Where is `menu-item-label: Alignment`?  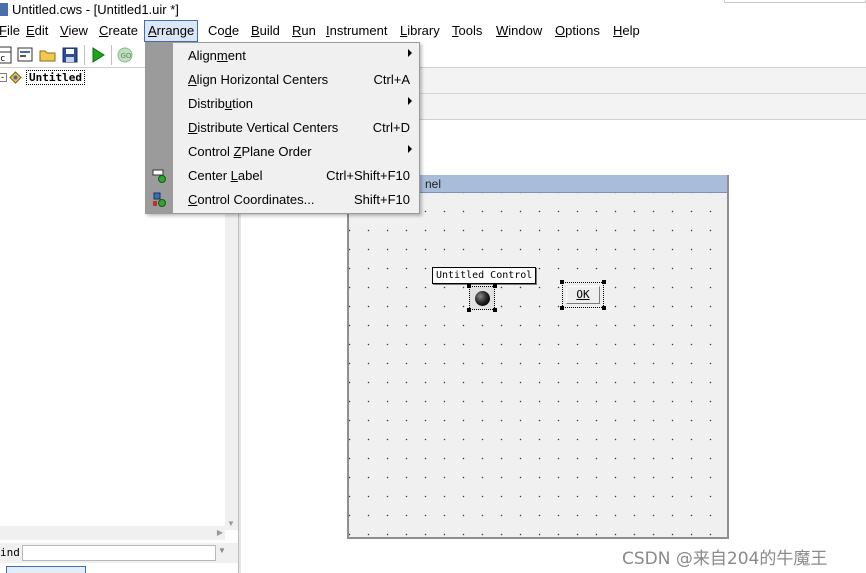 menu-item-label: Alignment is located at coordinates (217, 55).